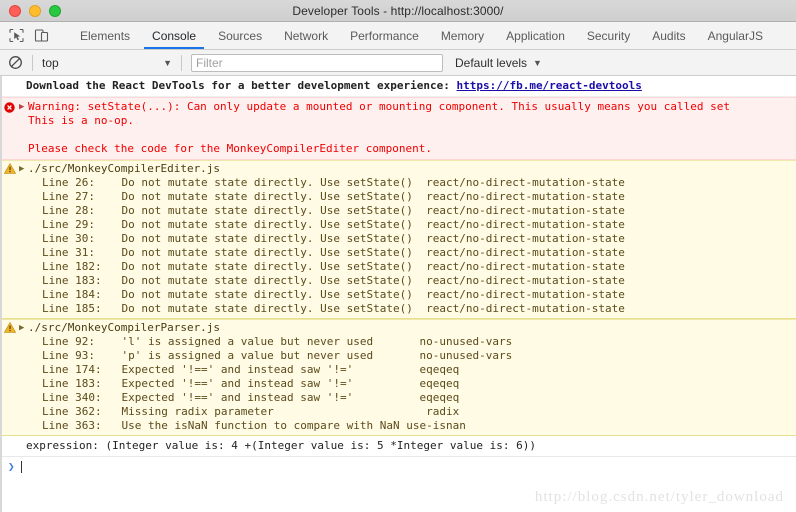 The image size is (796, 512). Describe the element at coordinates (55, 10) in the screenshot. I see `zoom-button` at that location.